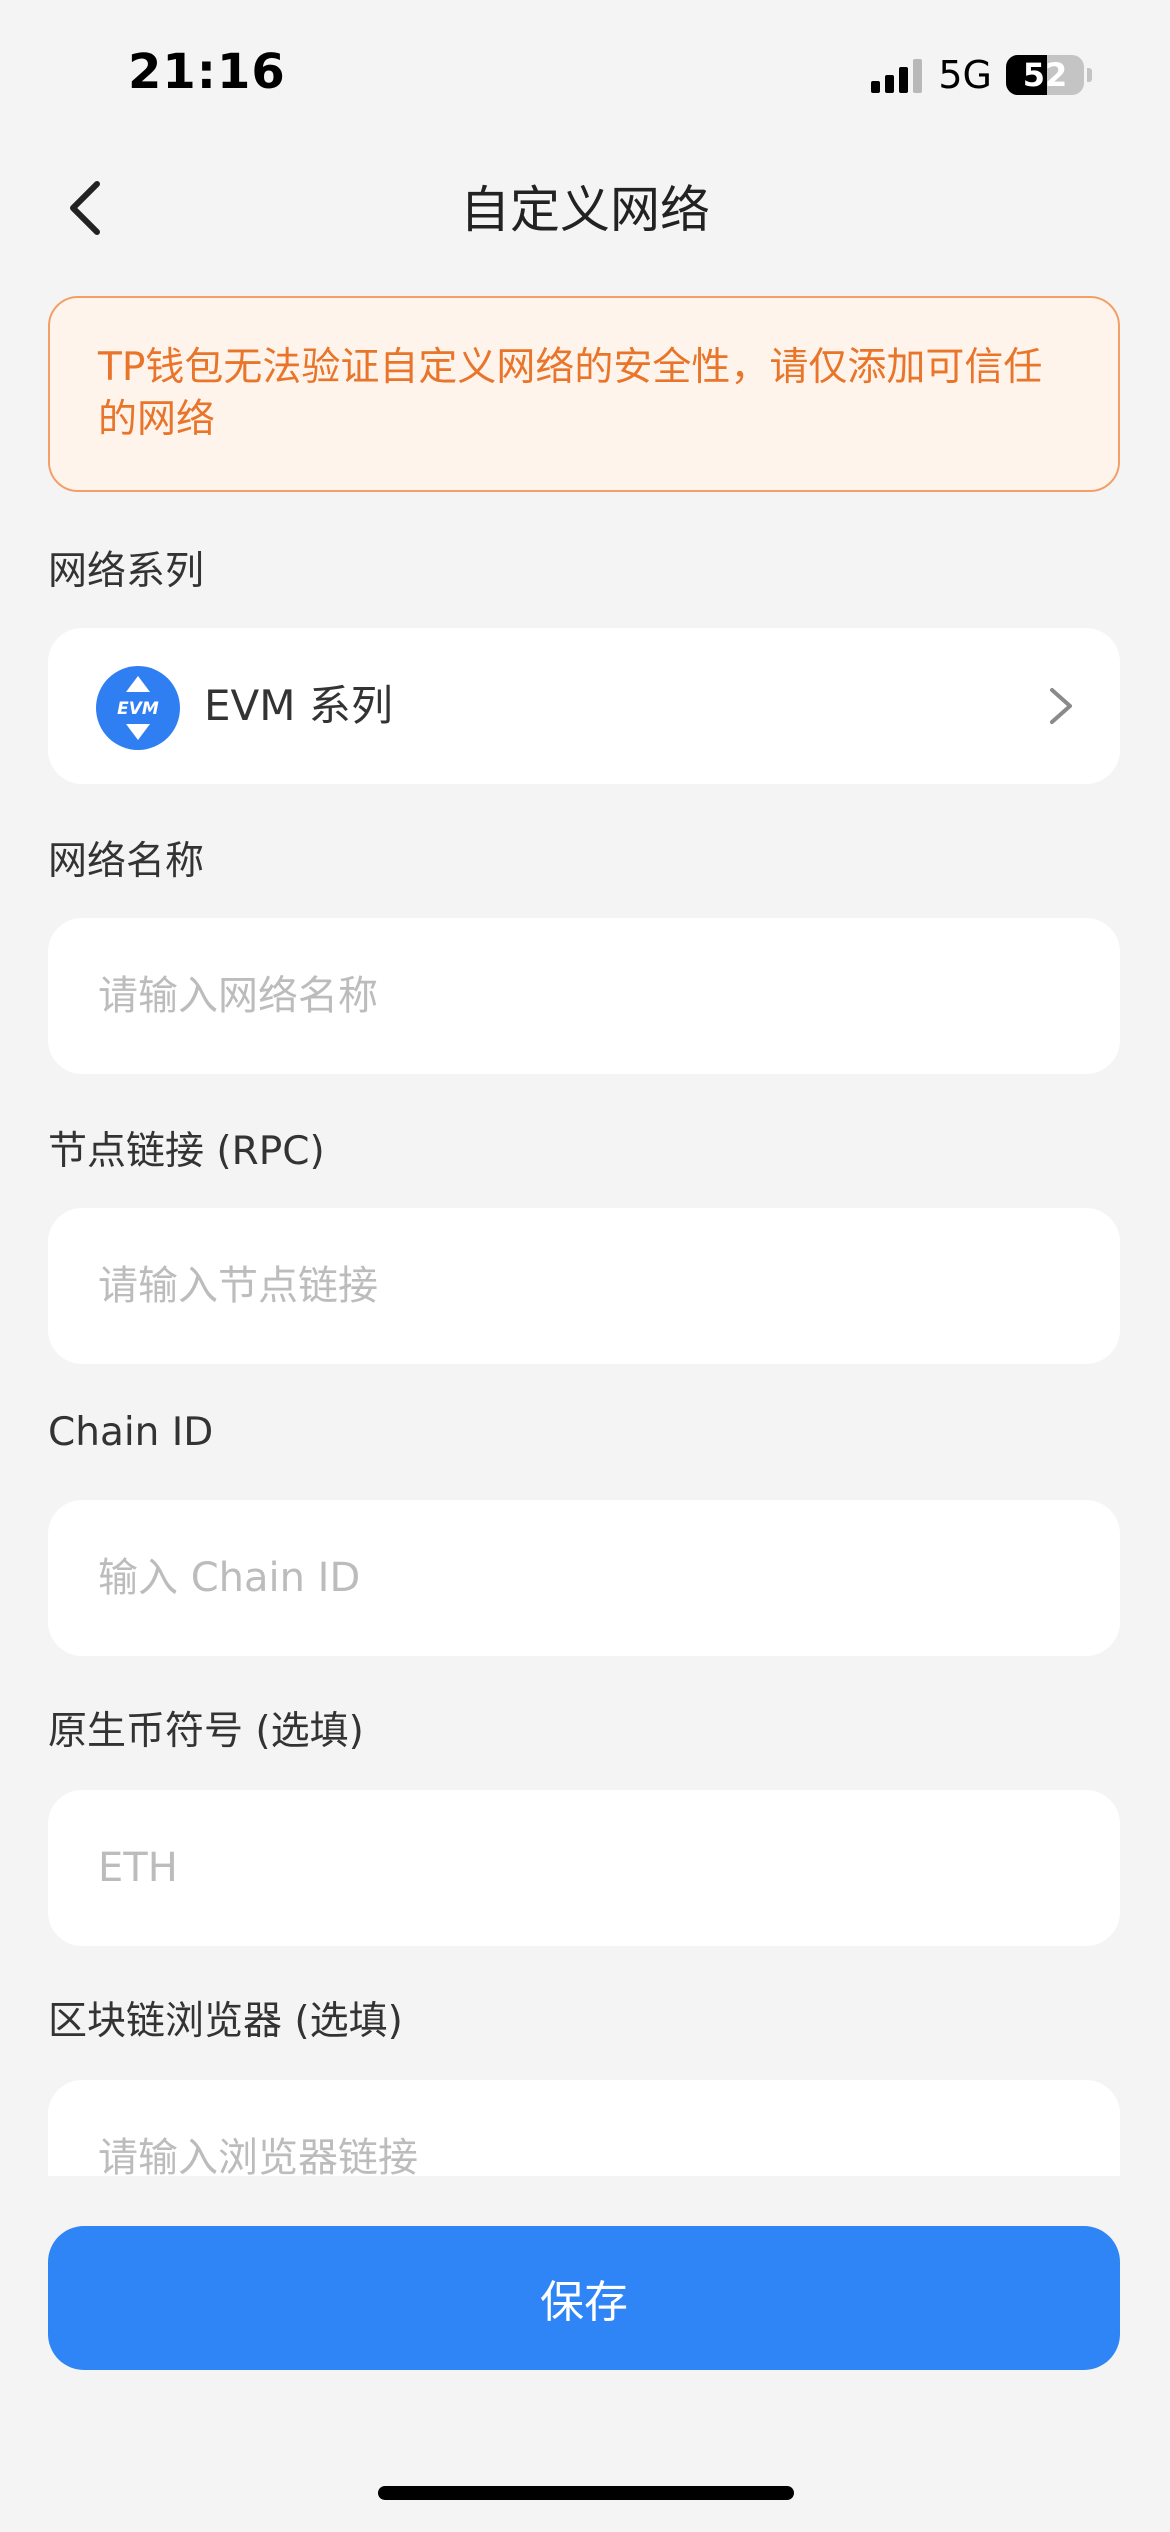 The height and width of the screenshot is (2532, 1170). I want to click on network-name-input, so click(578, 996).